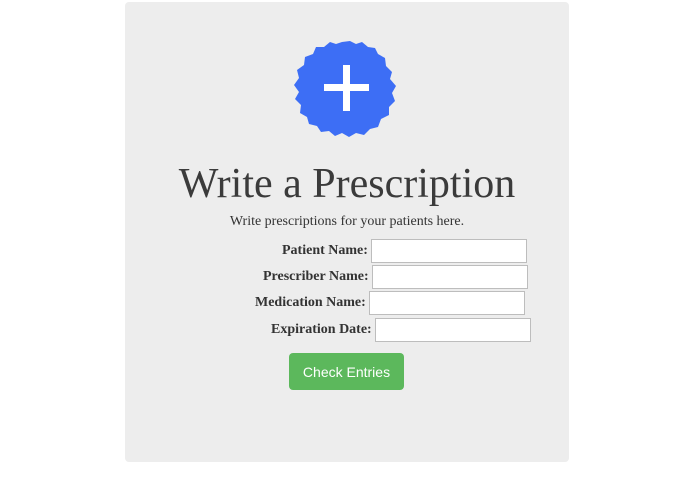  I want to click on prescriber-name-row: Prescriber Name:, so click(395, 277).